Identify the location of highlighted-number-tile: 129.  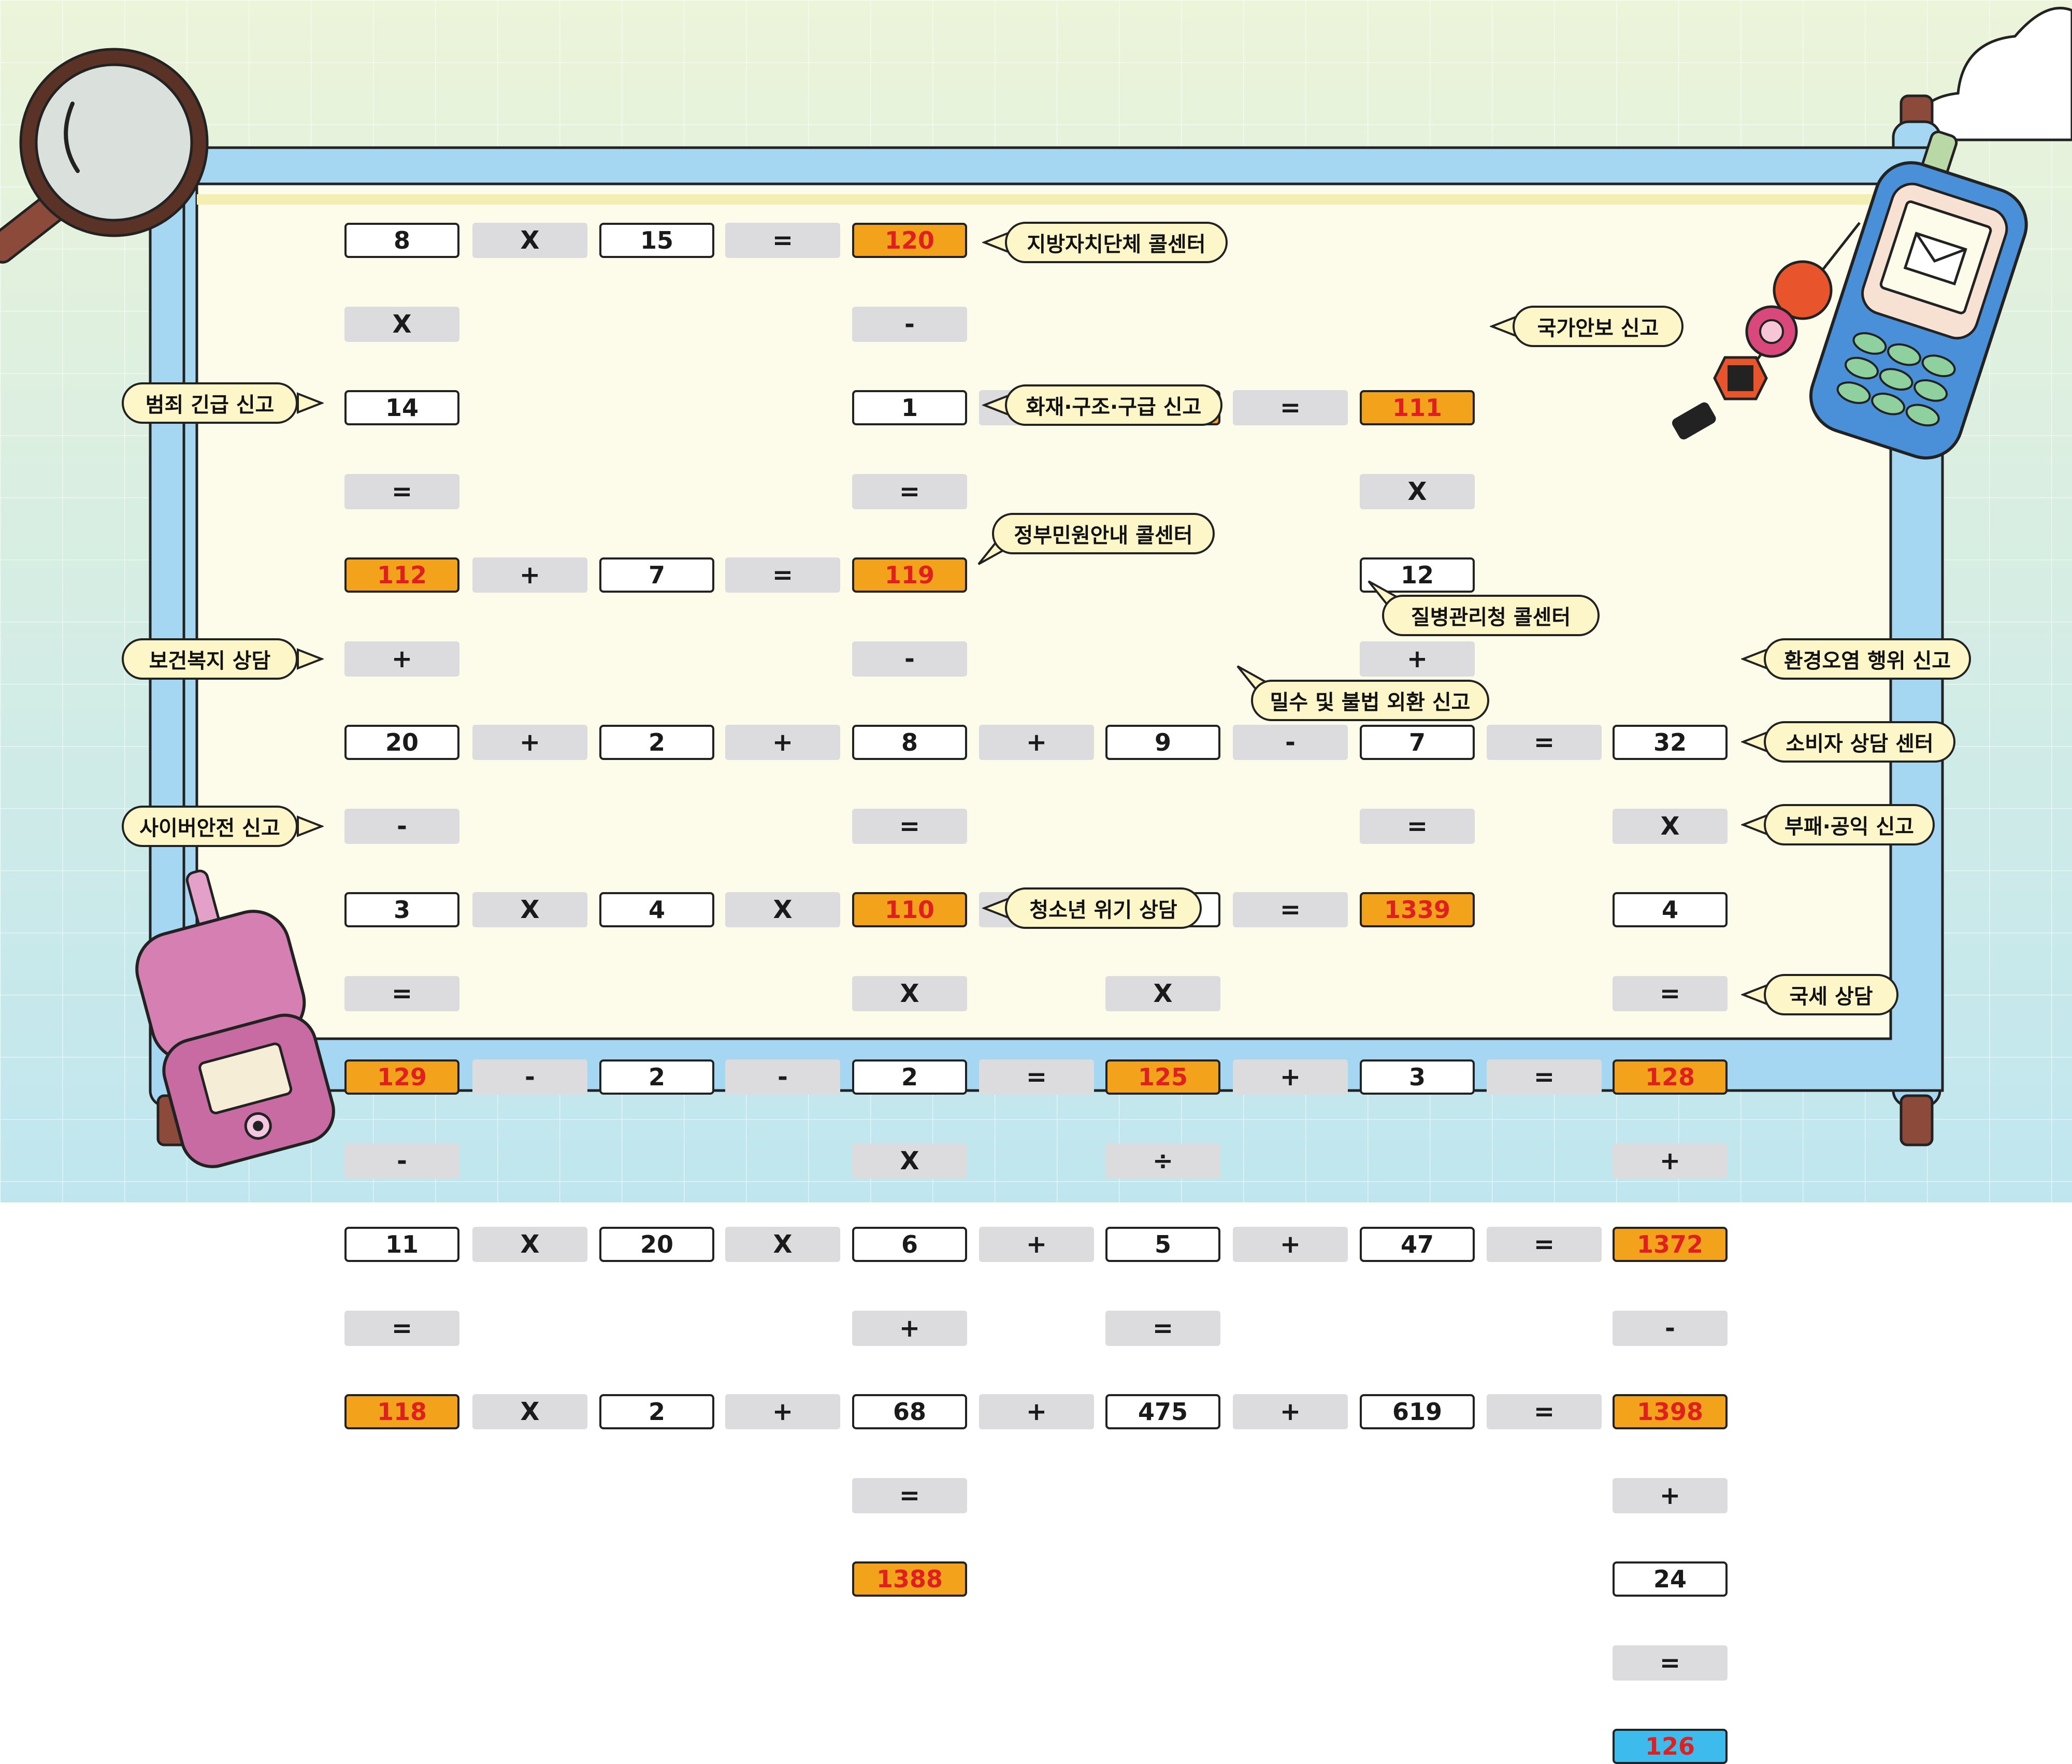
(401, 1077).